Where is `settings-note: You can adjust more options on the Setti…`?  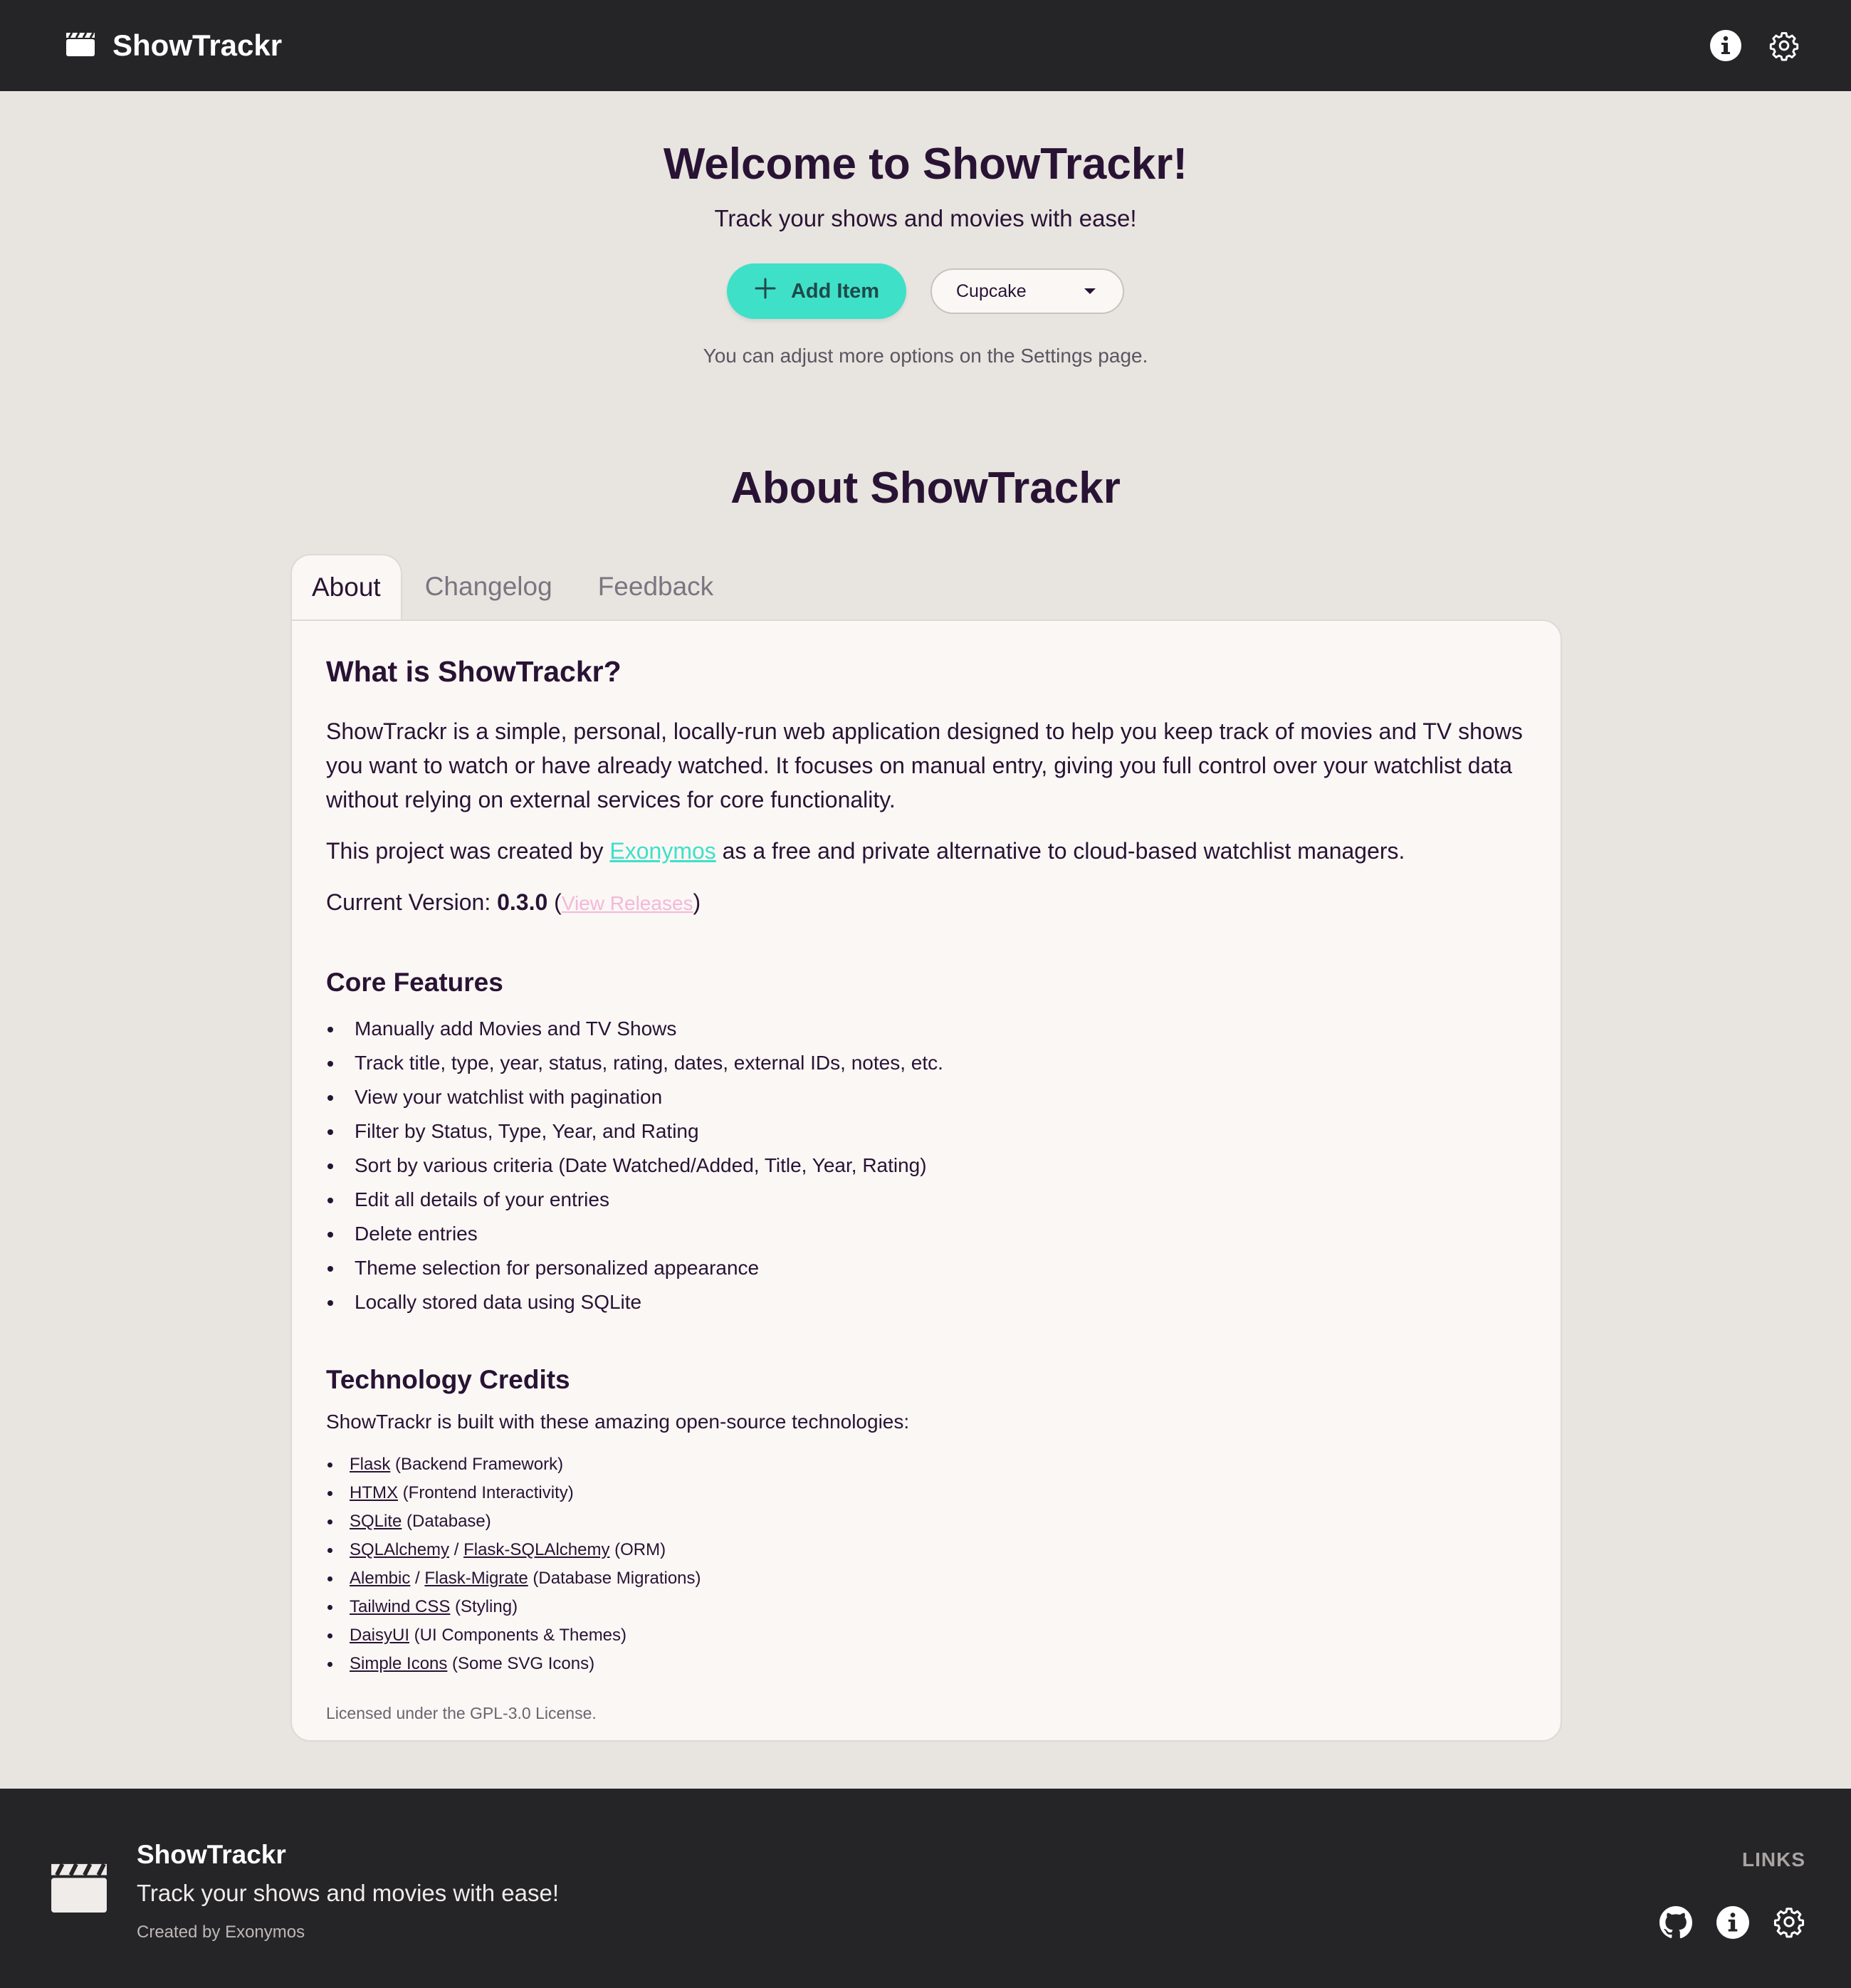 settings-note: You can adjust more options on the Setti… is located at coordinates (925, 356).